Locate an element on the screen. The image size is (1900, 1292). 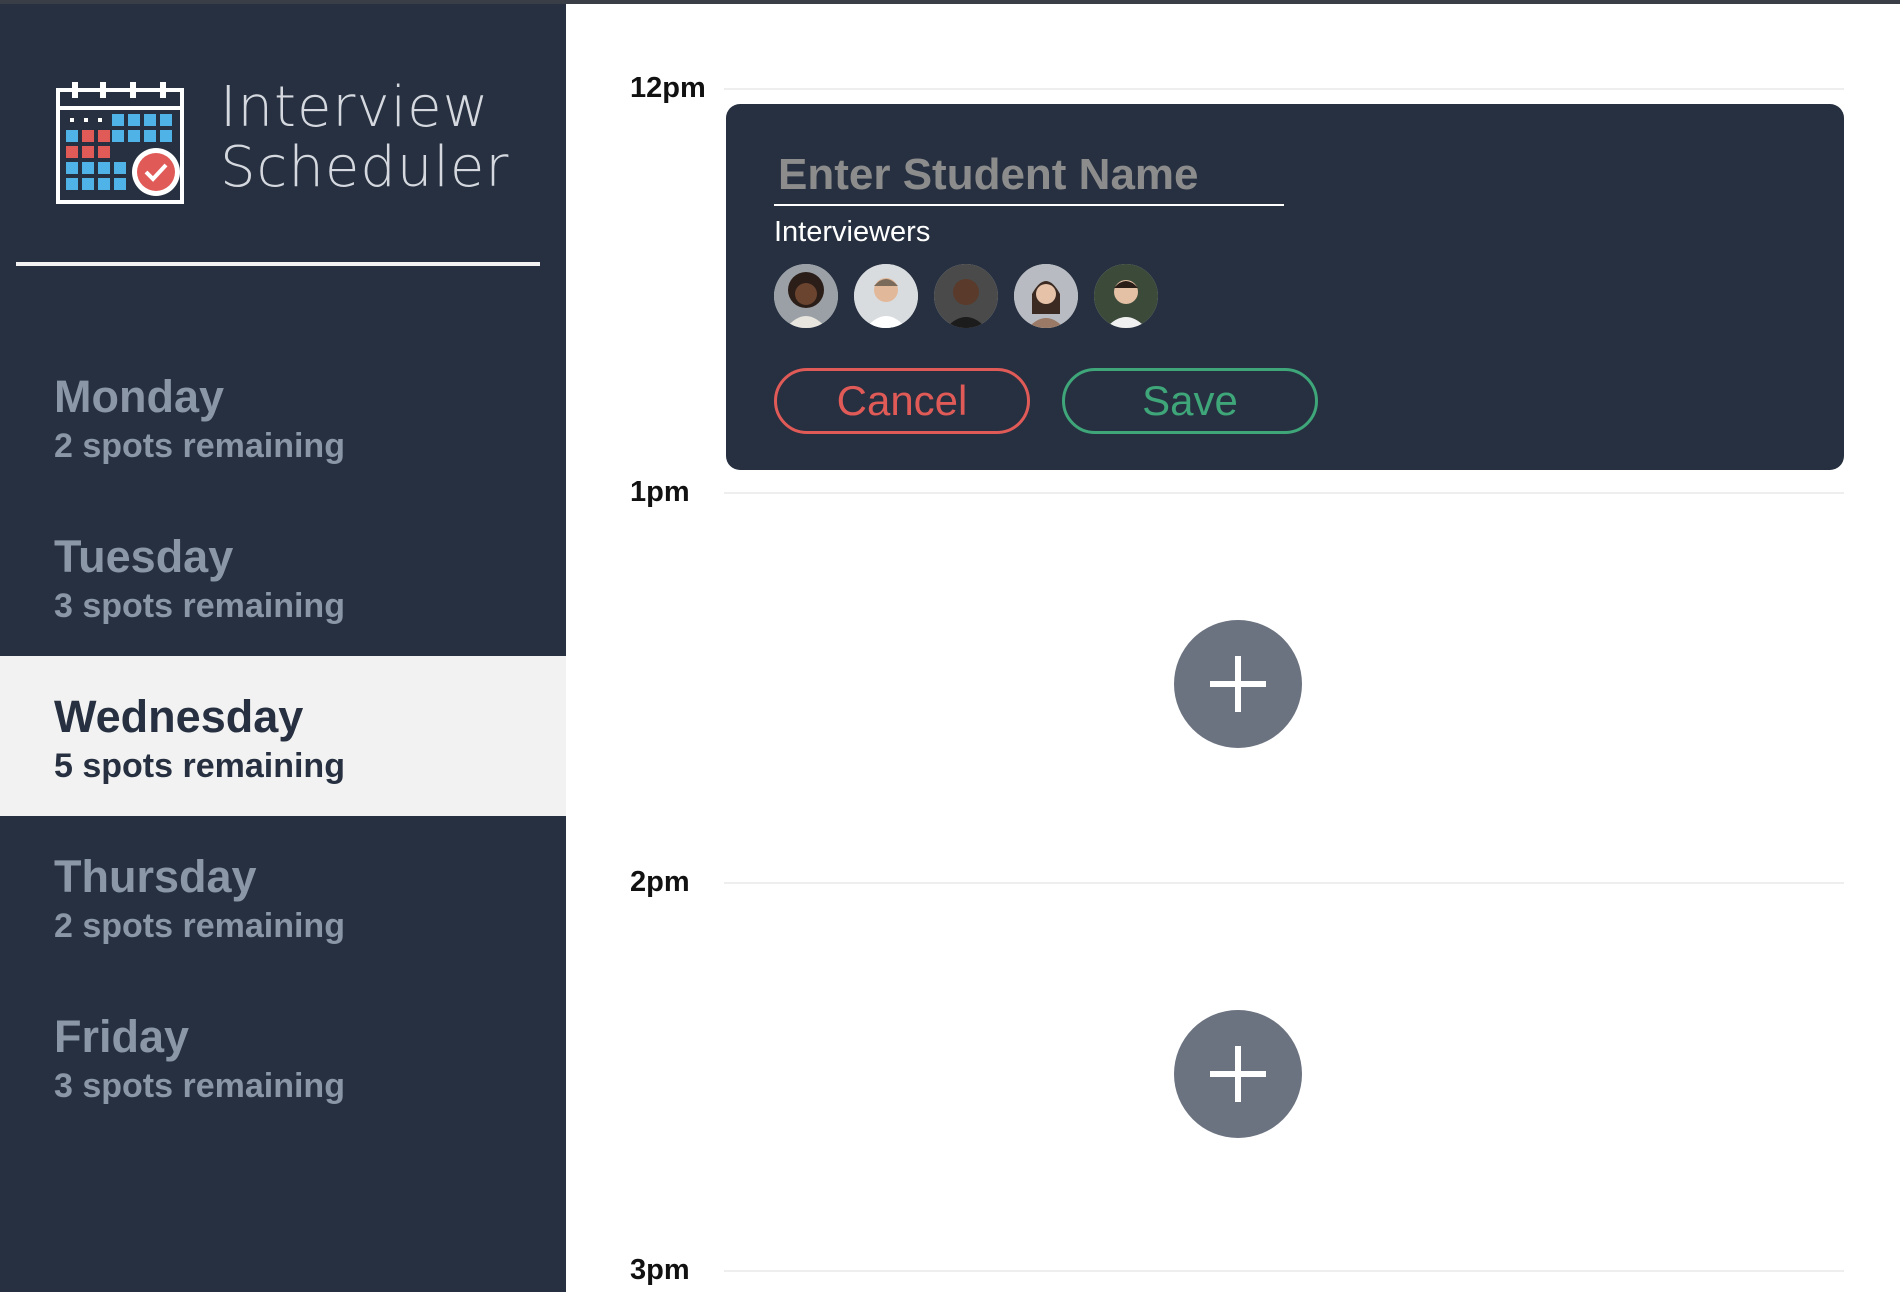
day-item-friday: Friday 3 spots remaining is located at coordinates (283, 1056).